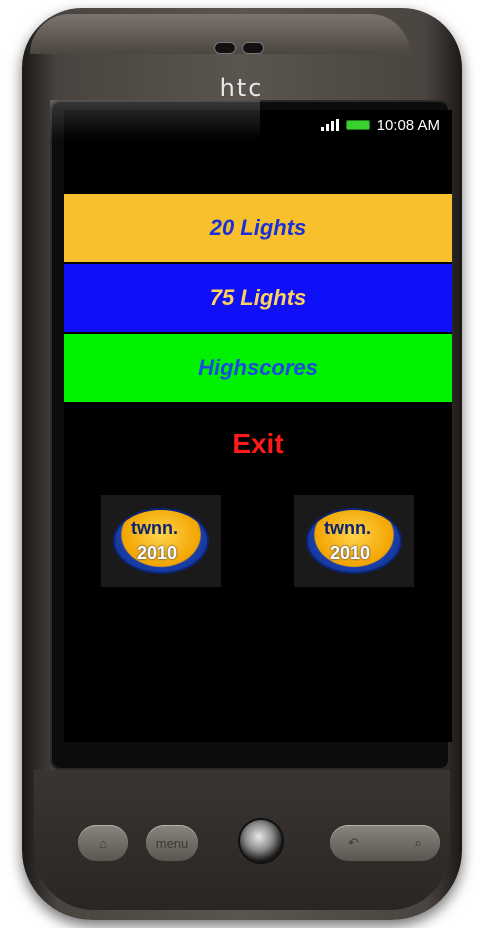 The height and width of the screenshot is (928, 483). What do you see at coordinates (357, 125) in the screenshot?
I see `battery-icon` at bounding box center [357, 125].